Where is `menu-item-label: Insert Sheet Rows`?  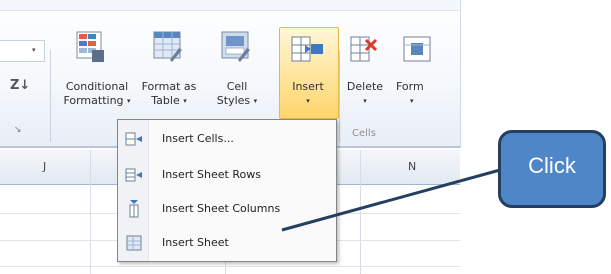
menu-item-label: Insert Sheet Rows is located at coordinates (211, 174).